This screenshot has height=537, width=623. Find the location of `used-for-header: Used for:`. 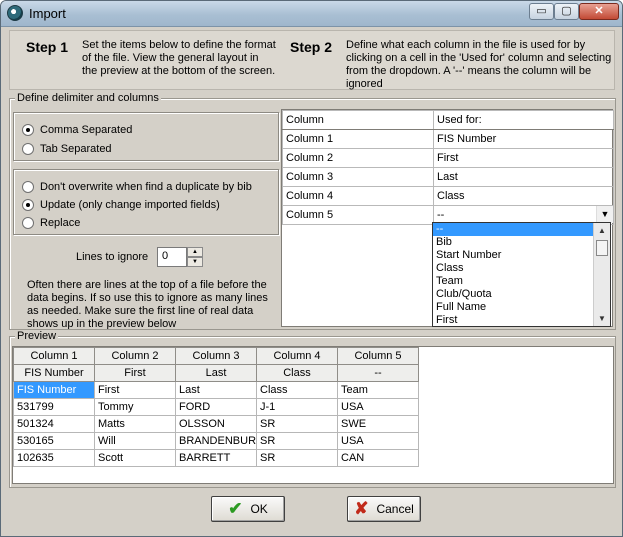

used-for-header: Used for: is located at coordinates (523, 120).